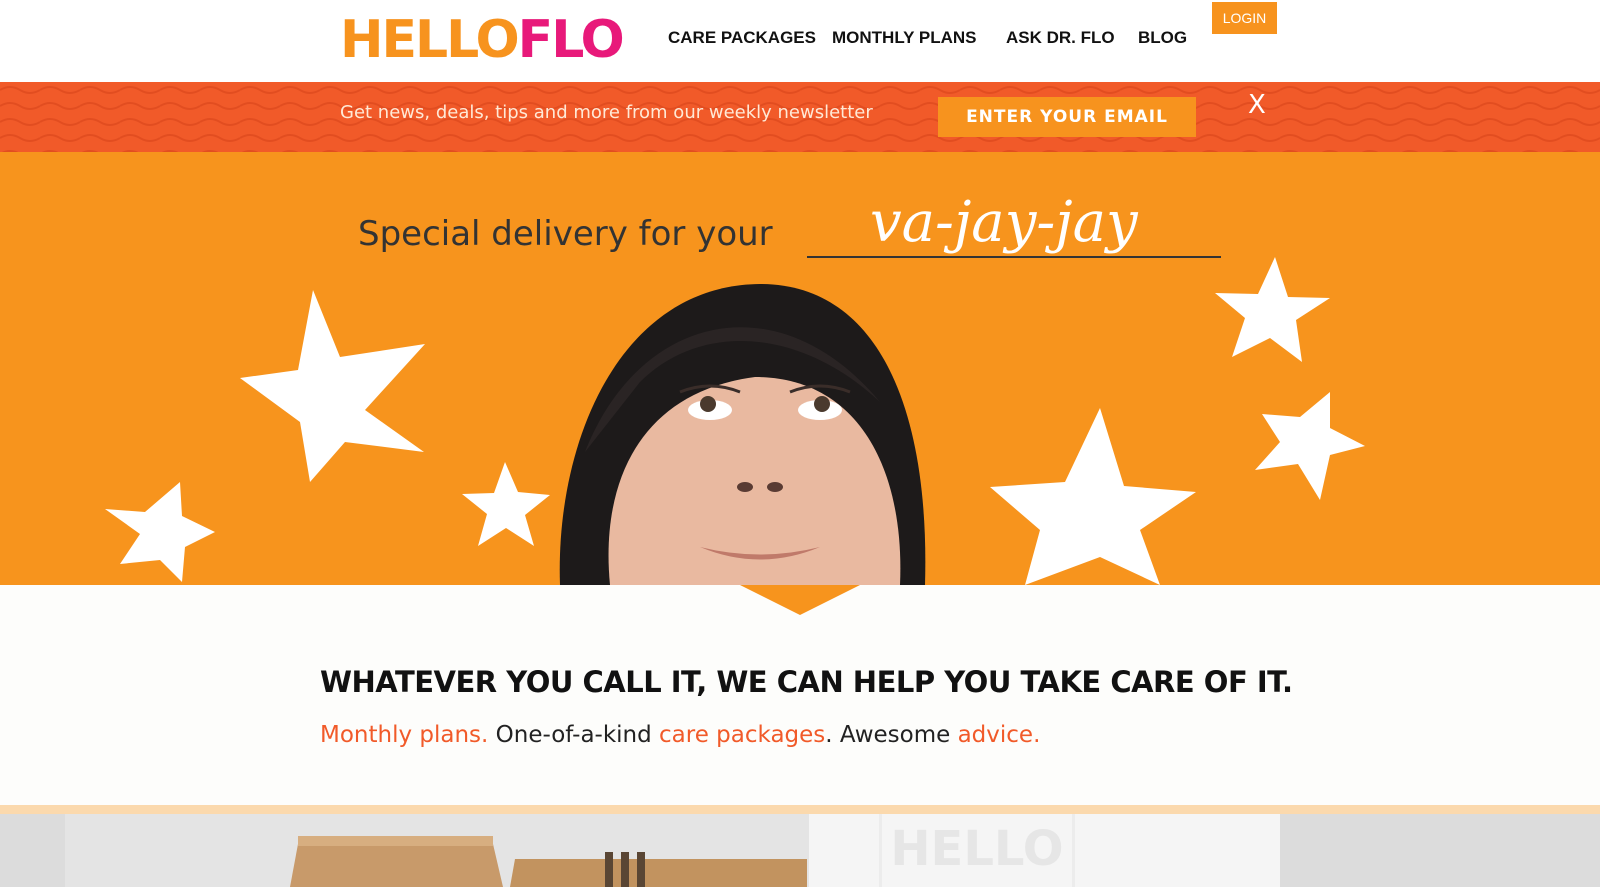 The image size is (1600, 887). I want to click on subline-text-2: . Awesome, so click(891, 735).